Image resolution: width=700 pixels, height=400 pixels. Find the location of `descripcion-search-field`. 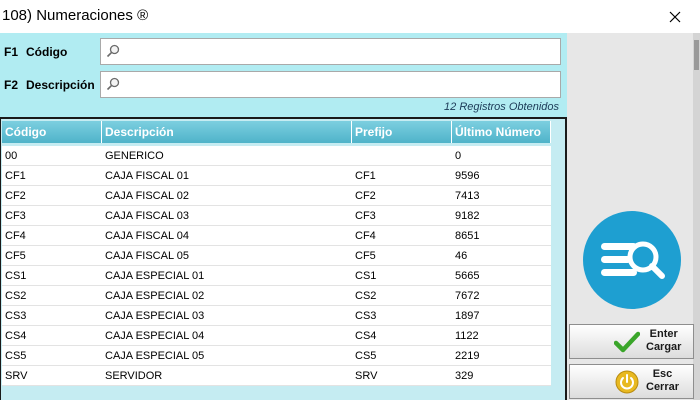

descripcion-search-field is located at coordinates (330, 84).